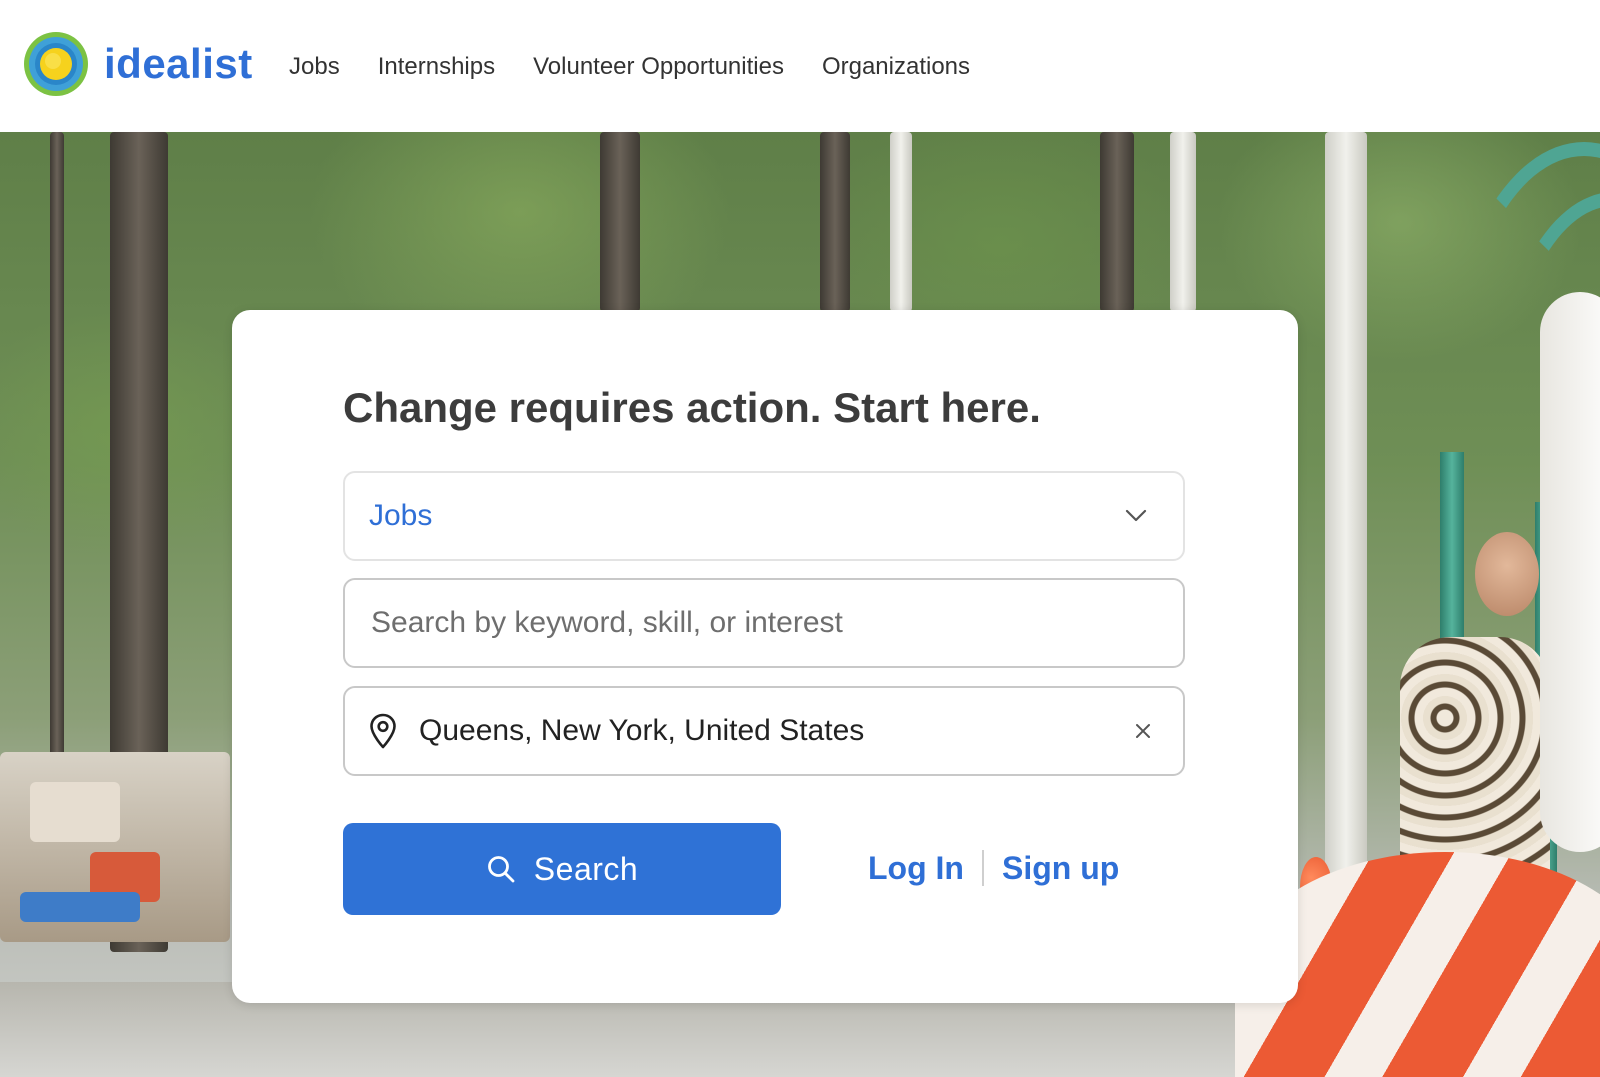 This screenshot has width=1600, height=1077. What do you see at coordinates (501, 869) in the screenshot?
I see `search-icon` at bounding box center [501, 869].